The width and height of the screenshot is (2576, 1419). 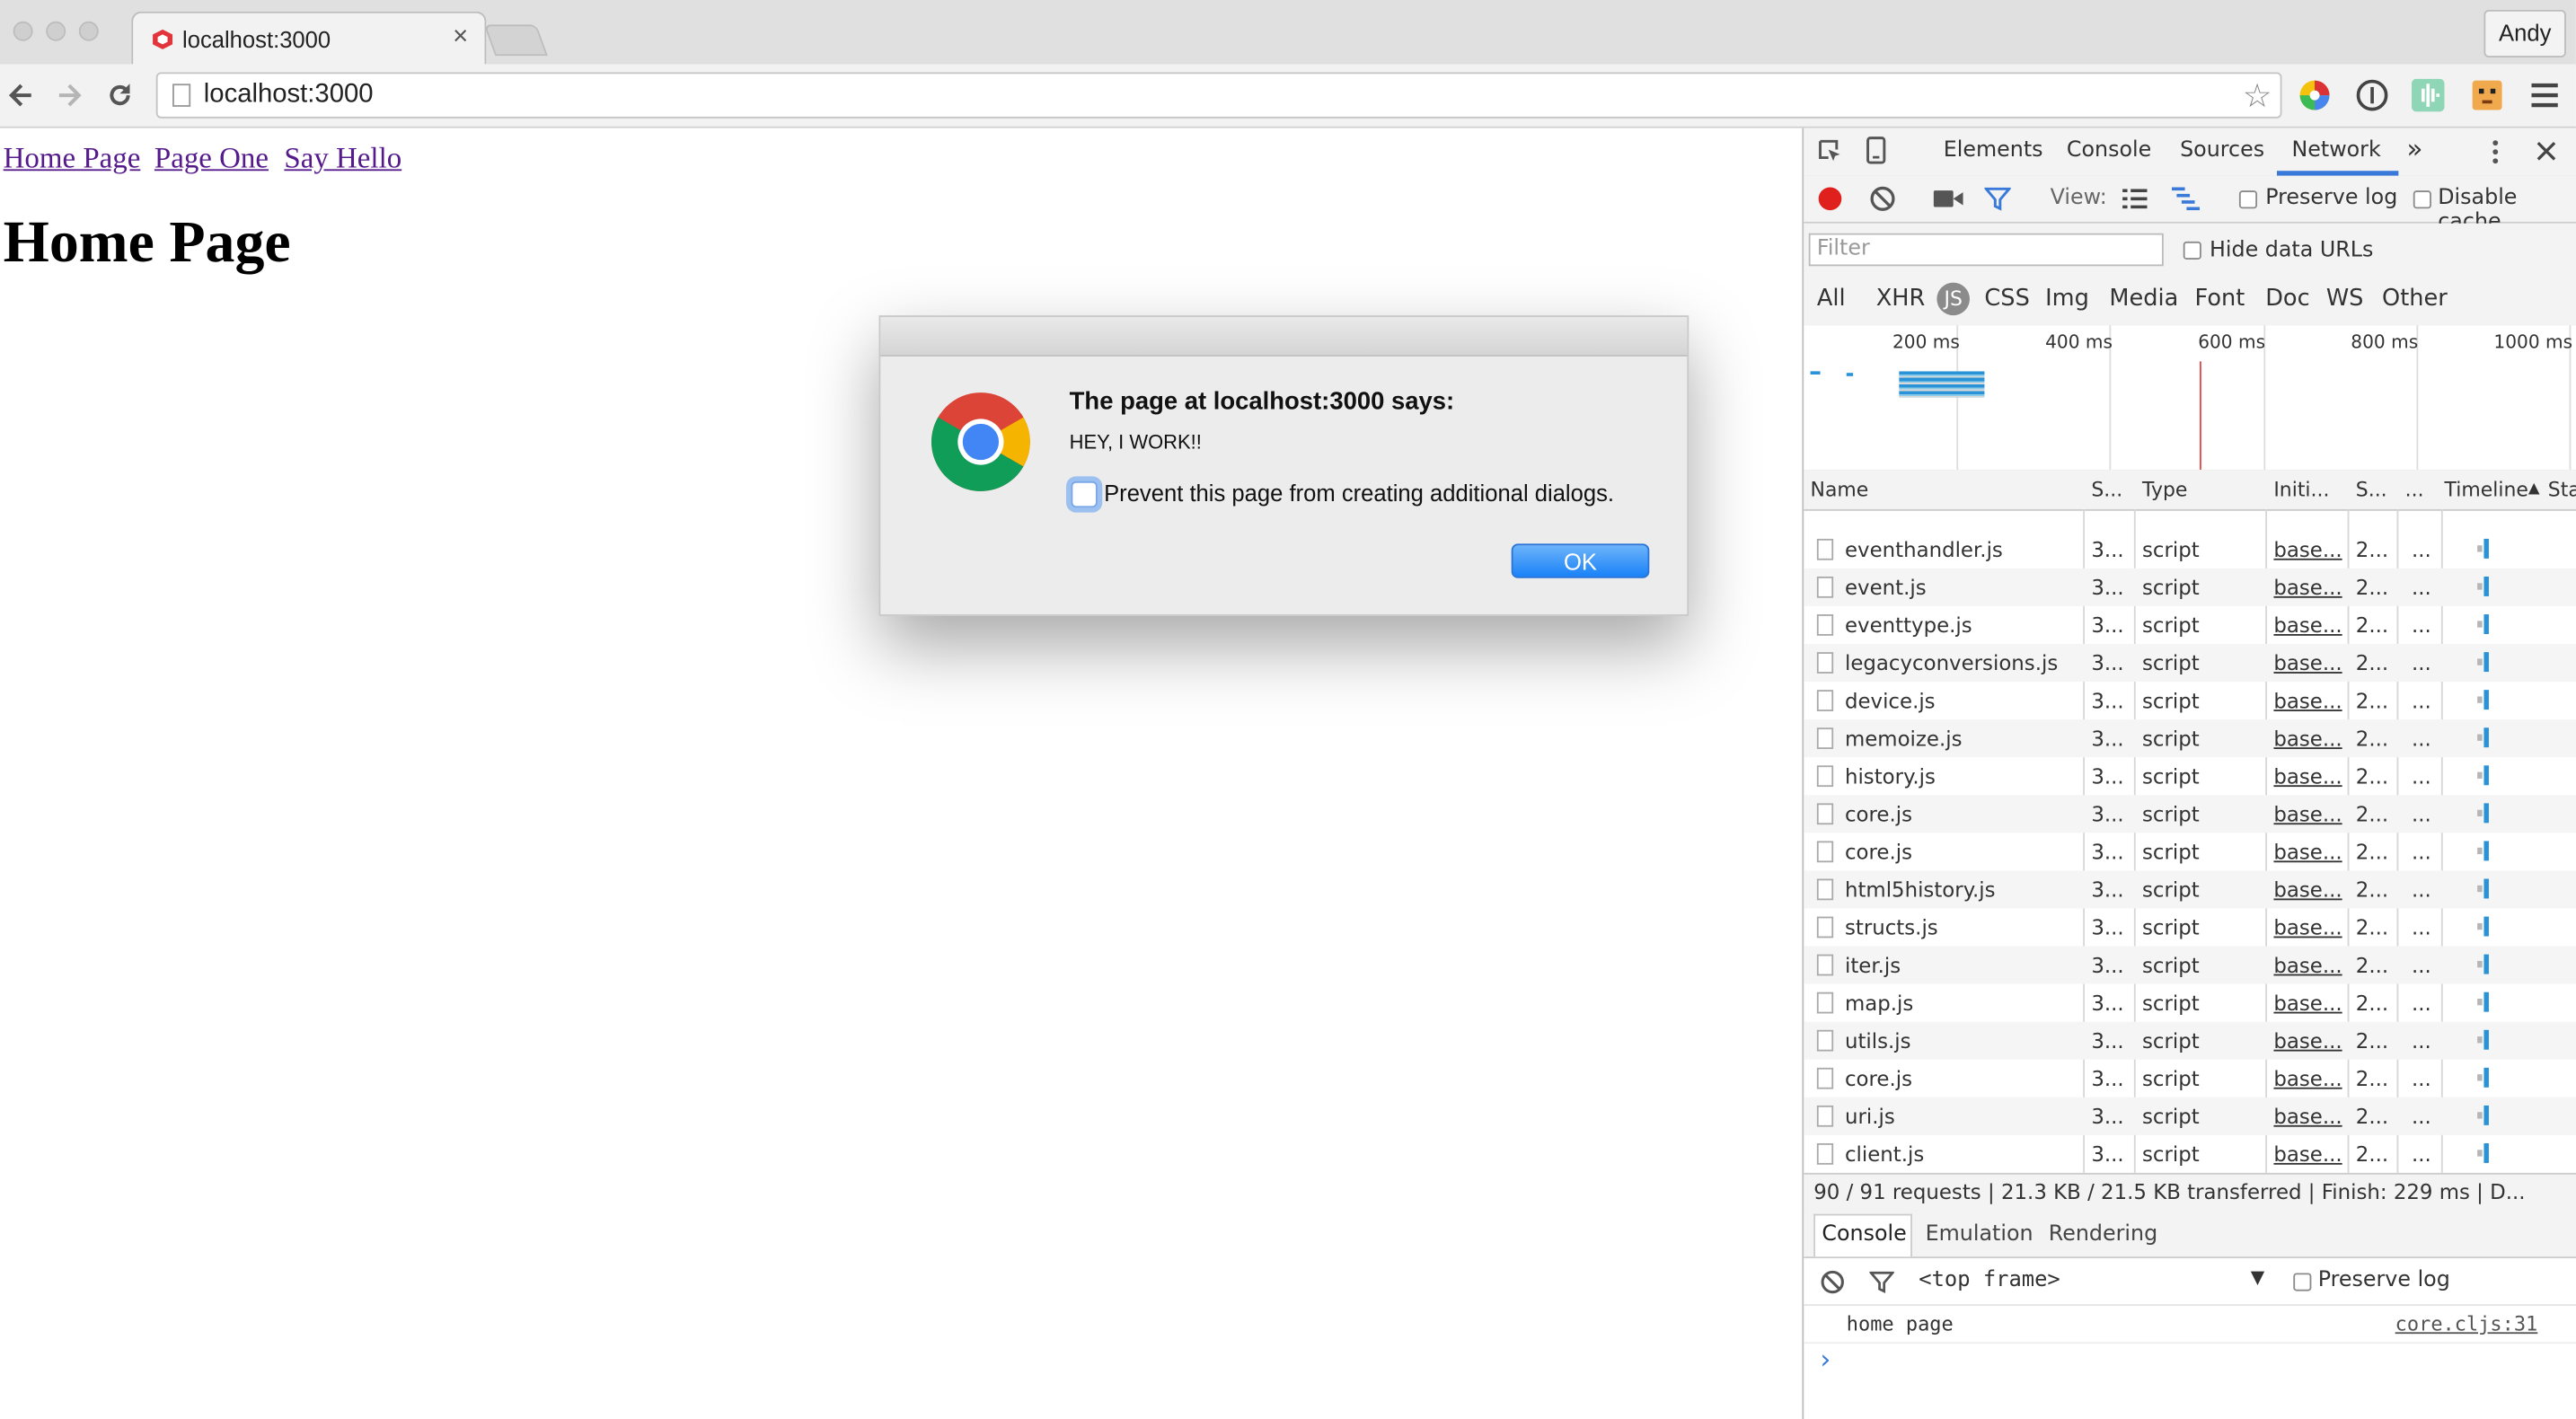 I want to click on drawer-tab-rendering: Rendering, so click(x=2103, y=1235).